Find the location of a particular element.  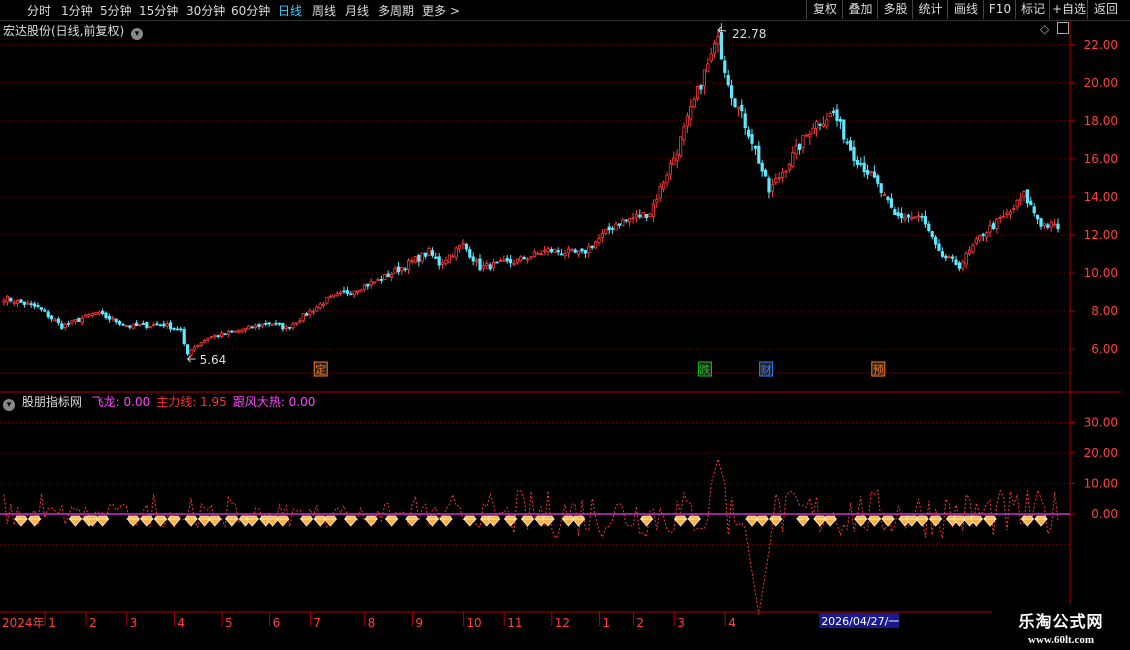

period-tab: 15分钟 is located at coordinates (158, 10).